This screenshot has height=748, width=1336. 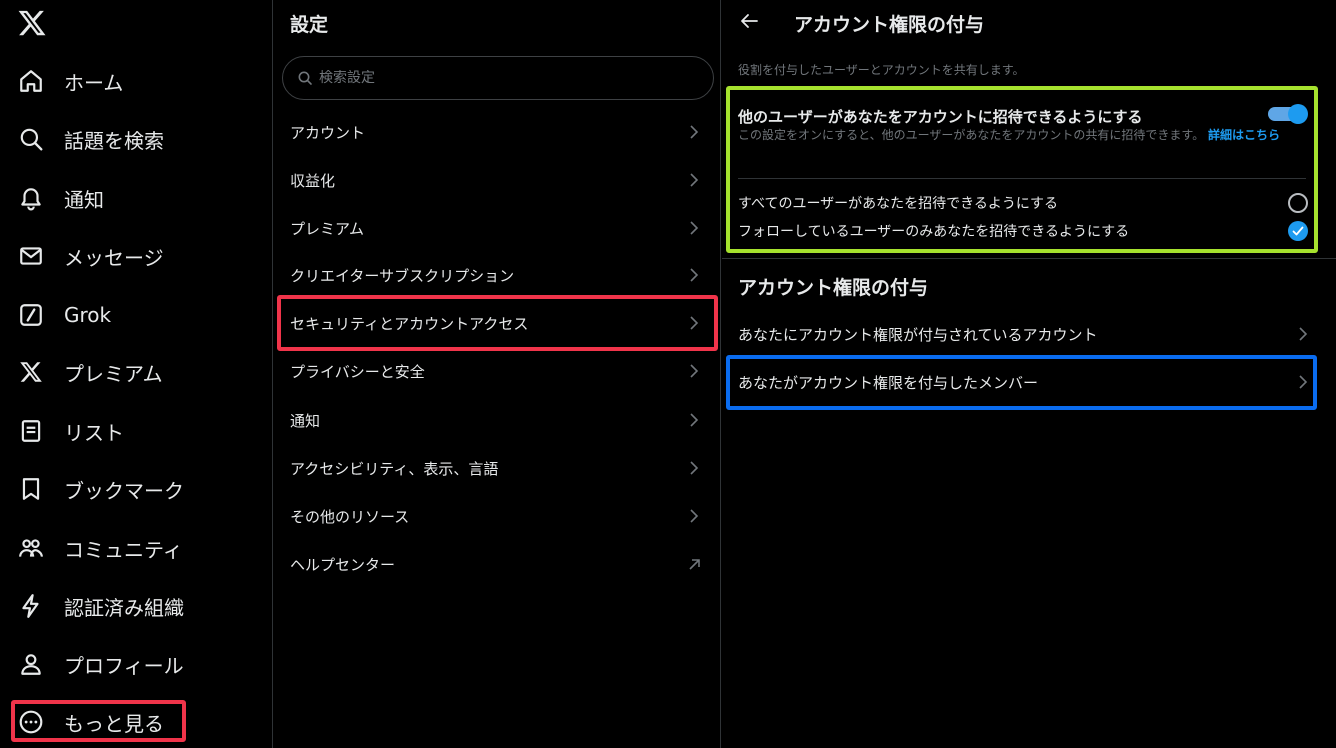 What do you see at coordinates (497, 420) in the screenshot?
I see `settings-item-notifications: 通知` at bounding box center [497, 420].